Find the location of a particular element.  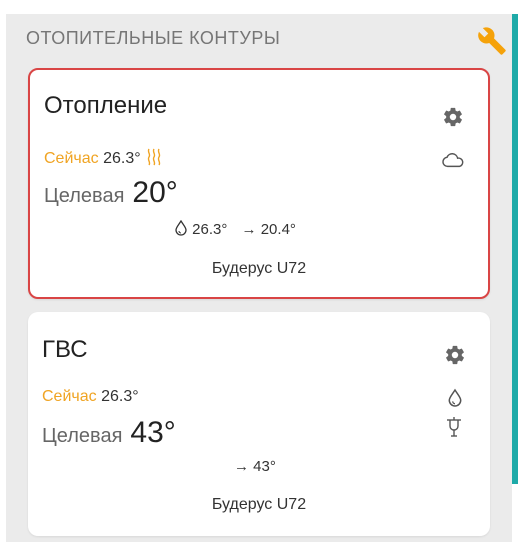

arrow-temp: 20.4° is located at coordinates (278, 229).